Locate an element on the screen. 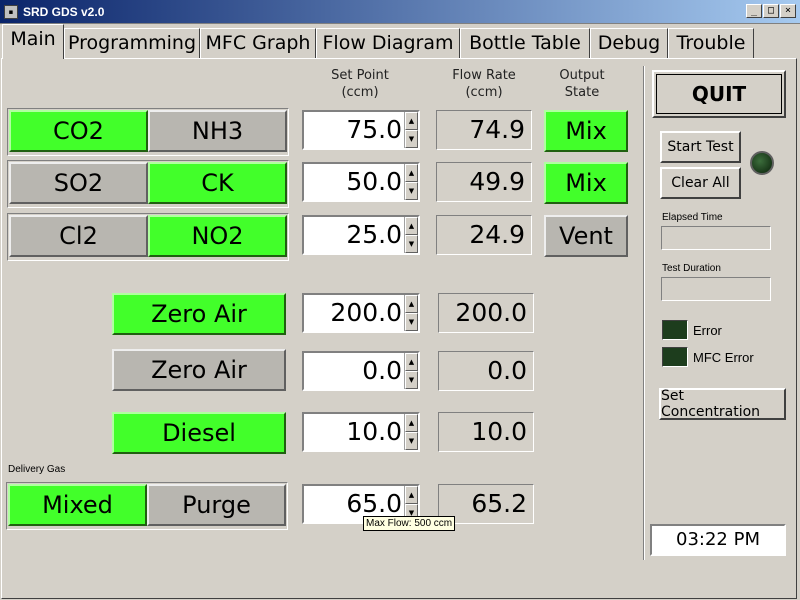 Image resolution: width=800 pixels, height=600 pixels. set-point-control: 10.0 ▲ ▼ is located at coordinates (361, 432).